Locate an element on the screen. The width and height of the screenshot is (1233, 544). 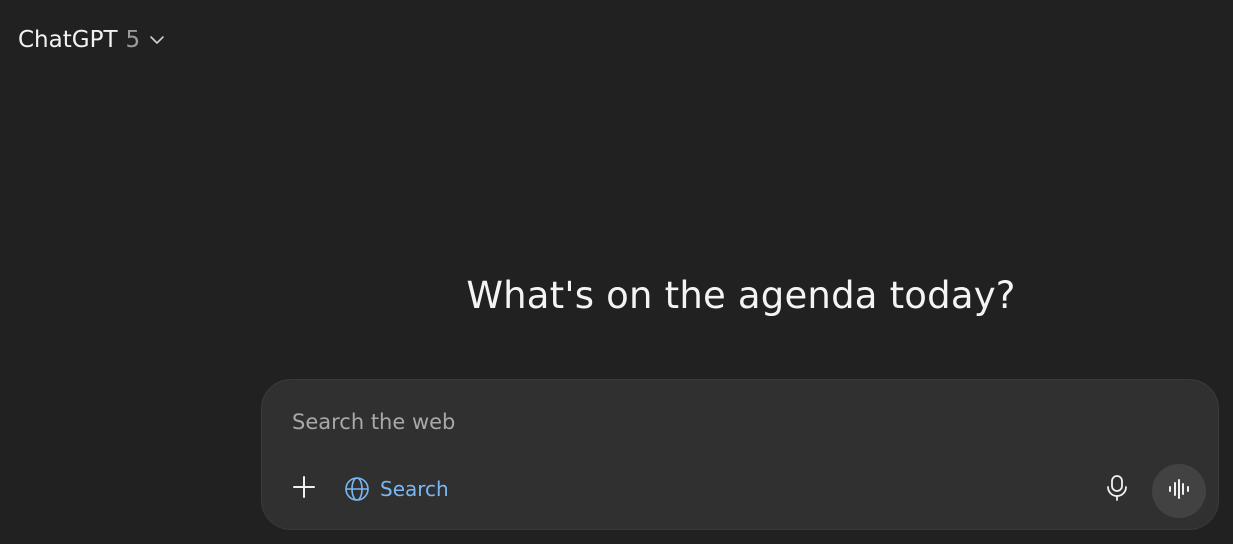
chevron-down-icon is located at coordinates (157, 40).